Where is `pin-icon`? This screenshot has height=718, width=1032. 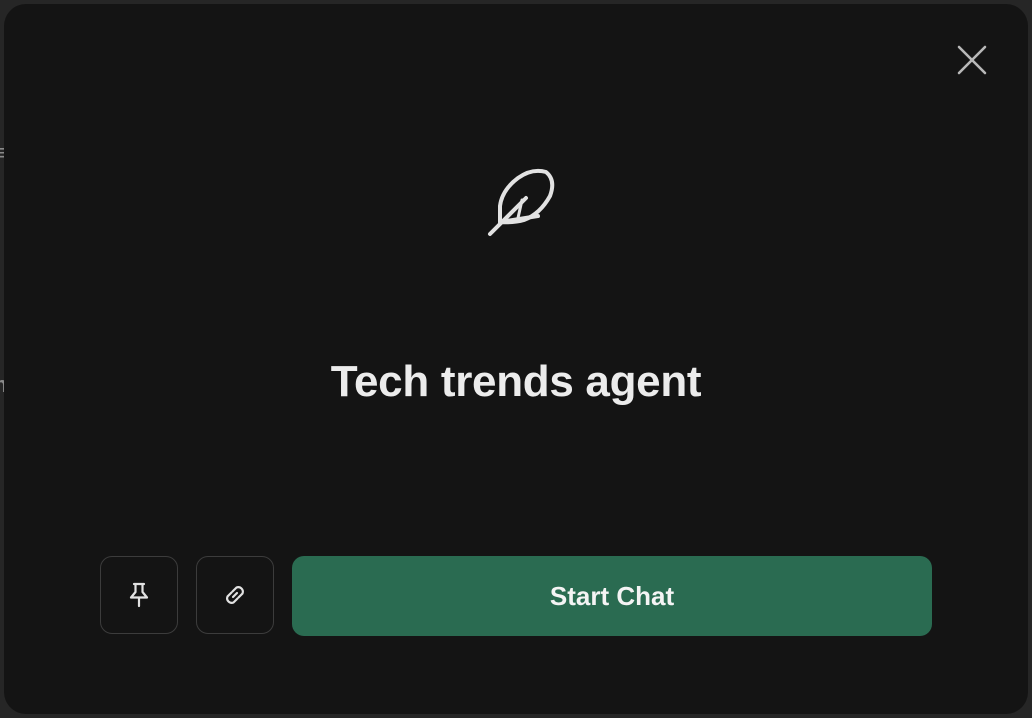 pin-icon is located at coordinates (139, 595).